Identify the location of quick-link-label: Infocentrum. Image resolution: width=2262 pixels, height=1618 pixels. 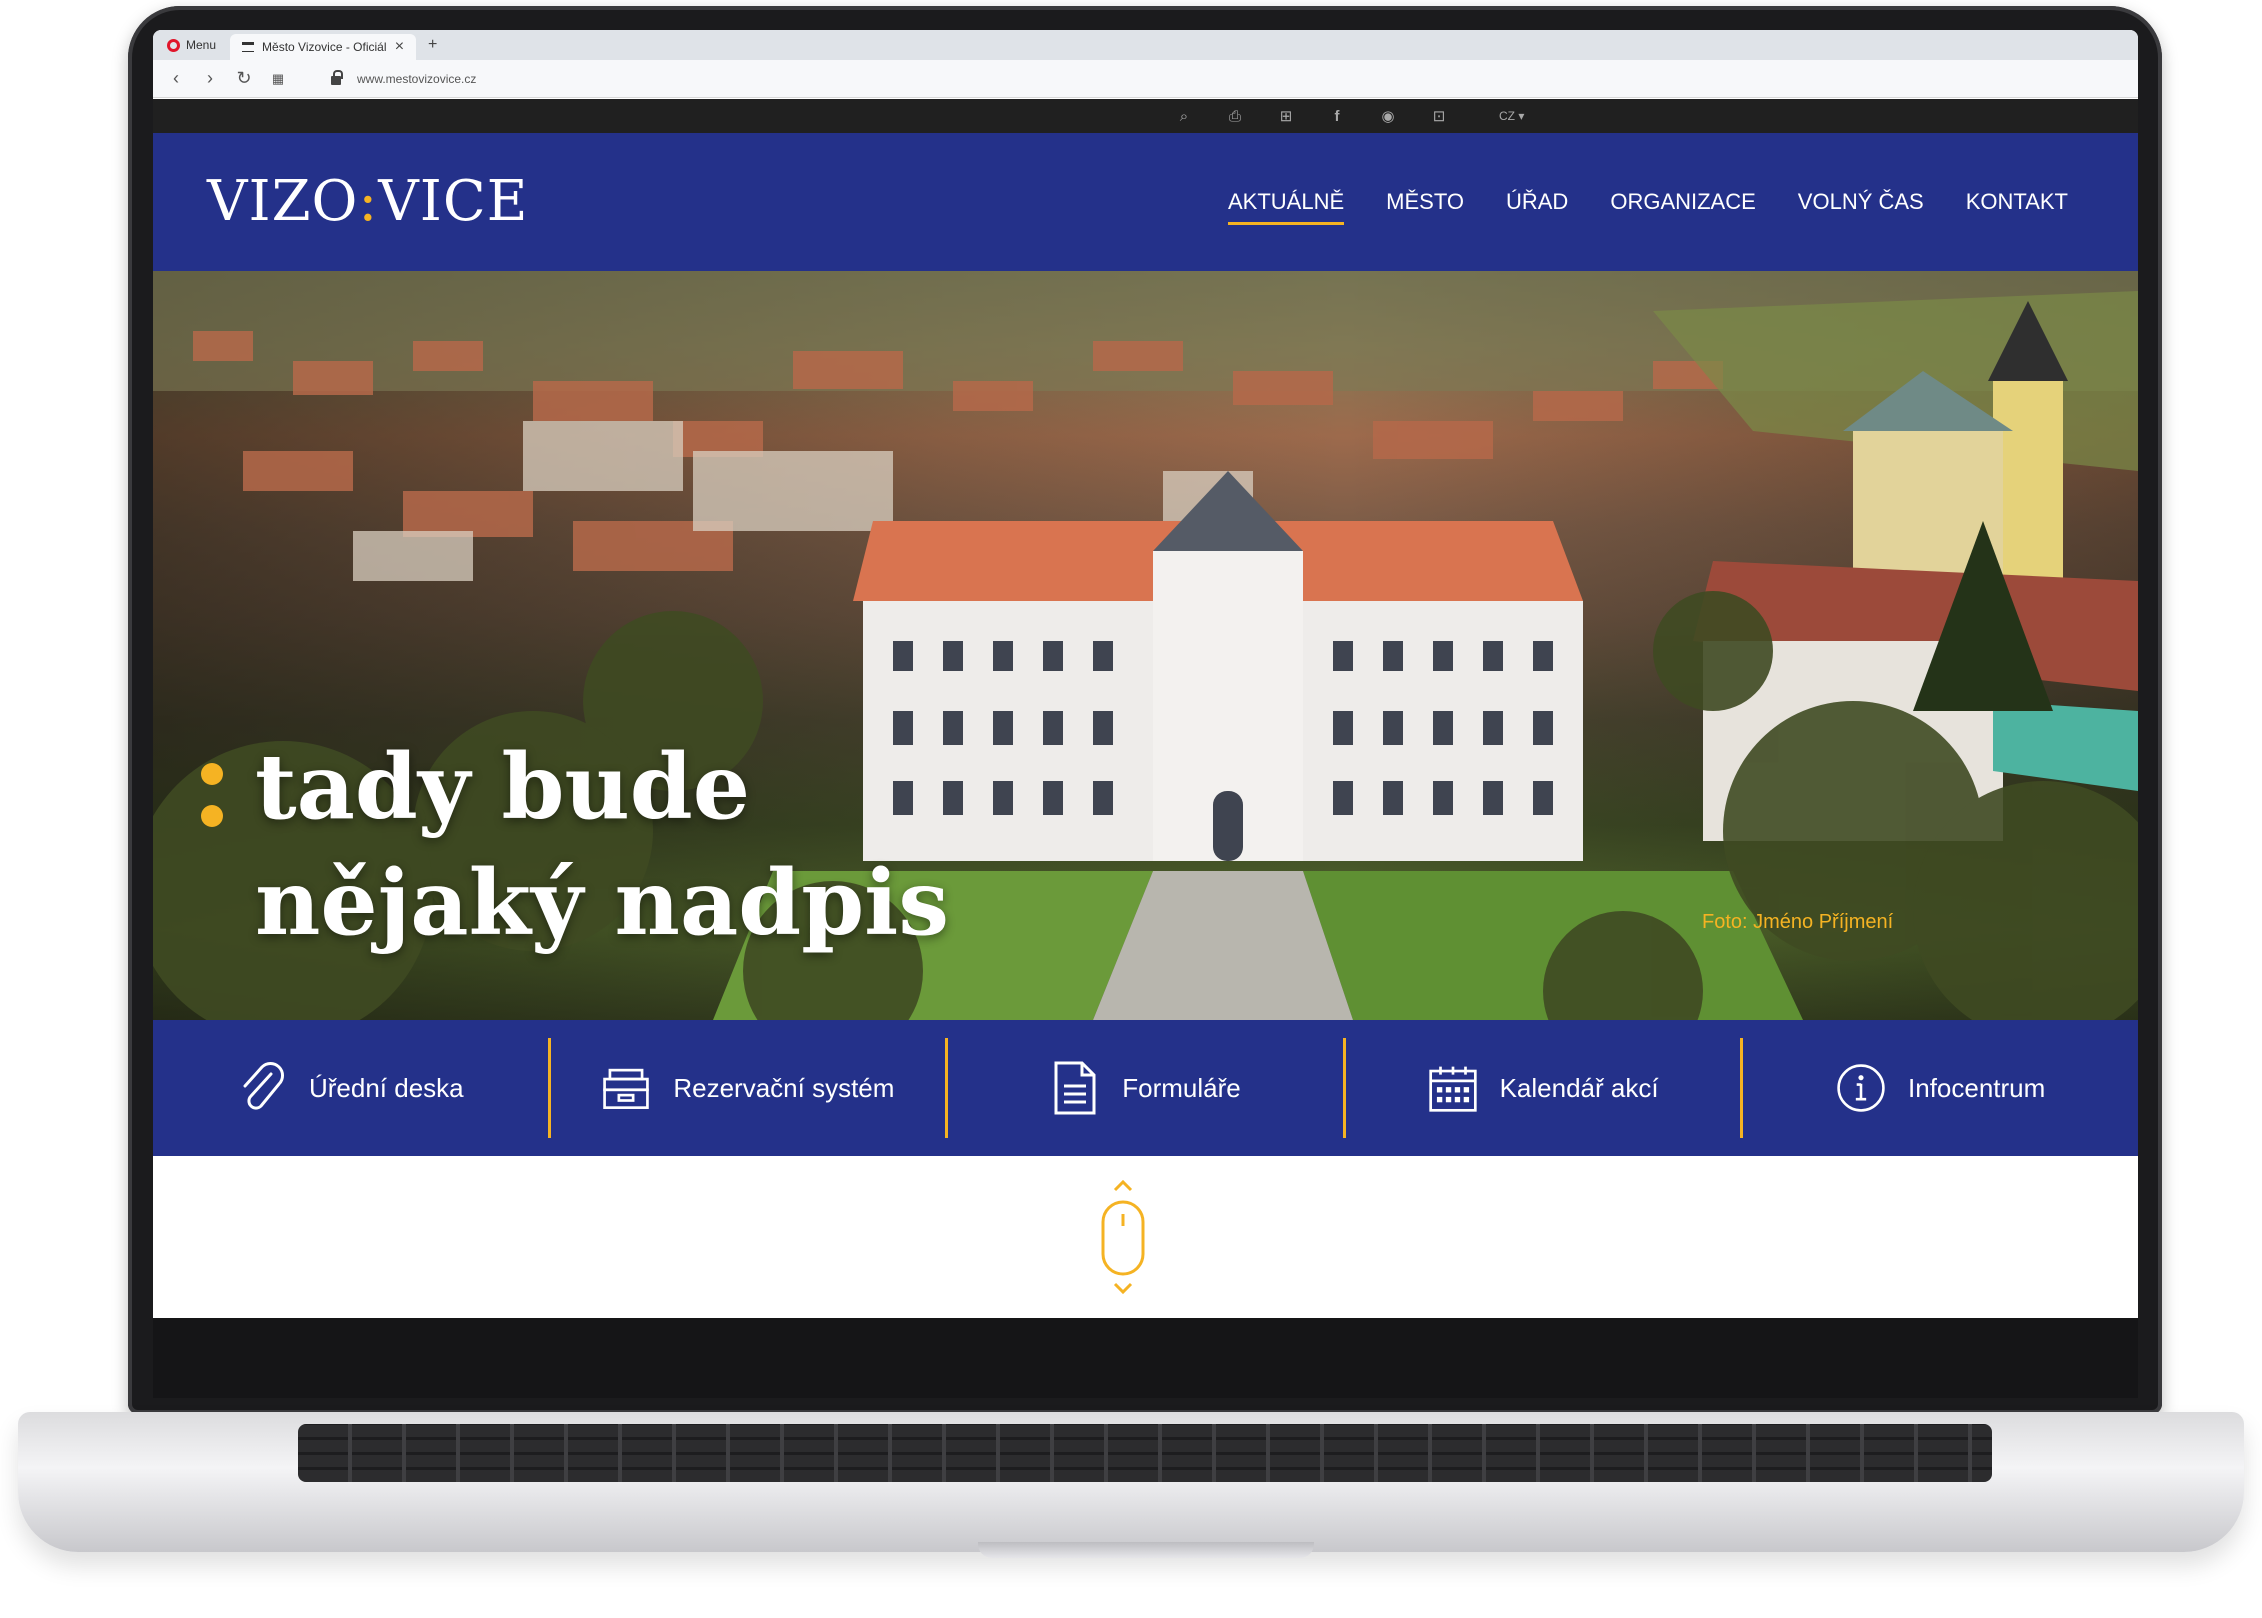
(1977, 1087).